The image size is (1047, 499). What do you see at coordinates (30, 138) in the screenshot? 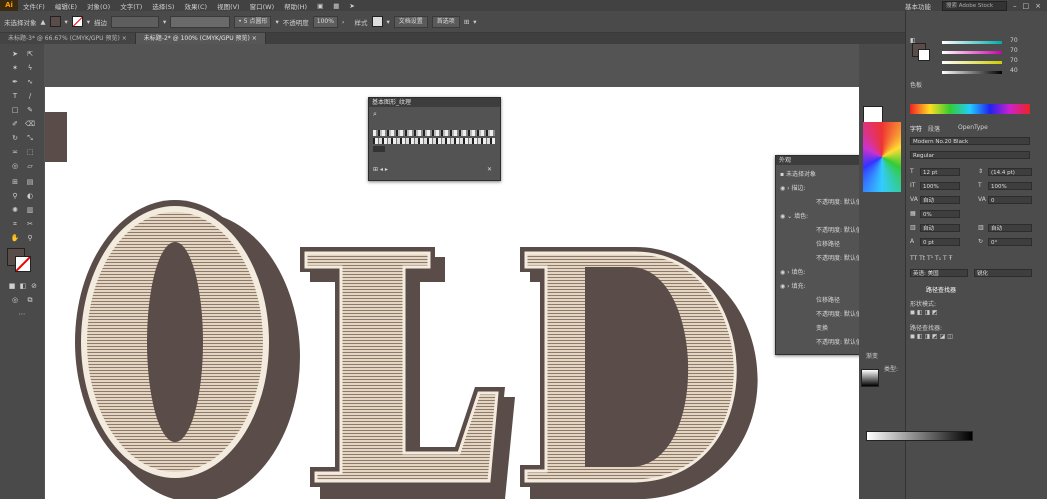
I see `scale-tool-icon: ⤡` at bounding box center [30, 138].